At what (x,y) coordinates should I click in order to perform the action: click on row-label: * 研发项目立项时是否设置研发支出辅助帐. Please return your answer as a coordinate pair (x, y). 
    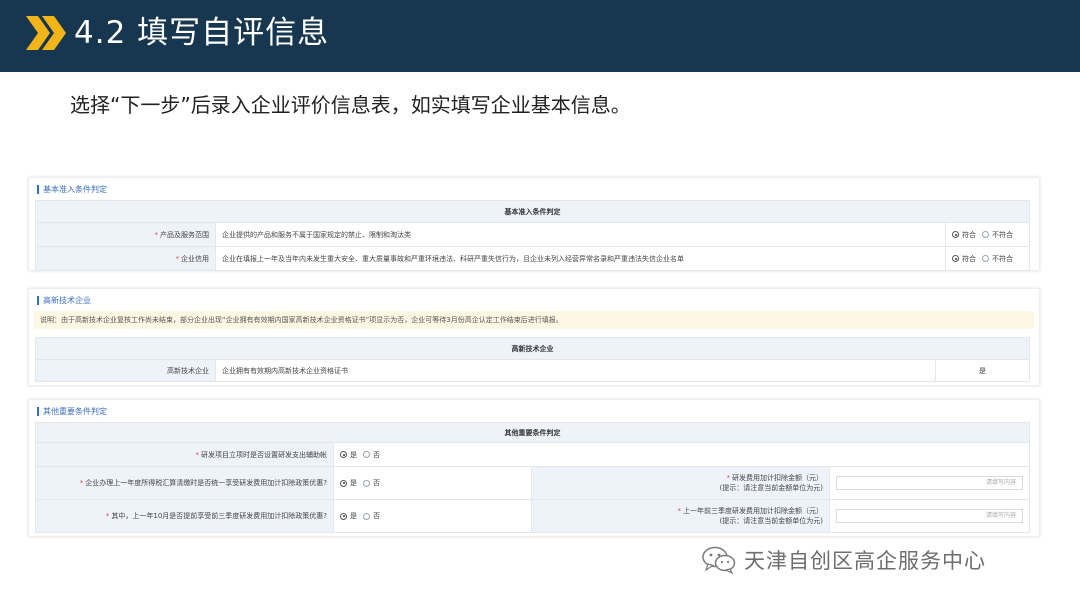
    Looking at the image, I should click on (184, 454).